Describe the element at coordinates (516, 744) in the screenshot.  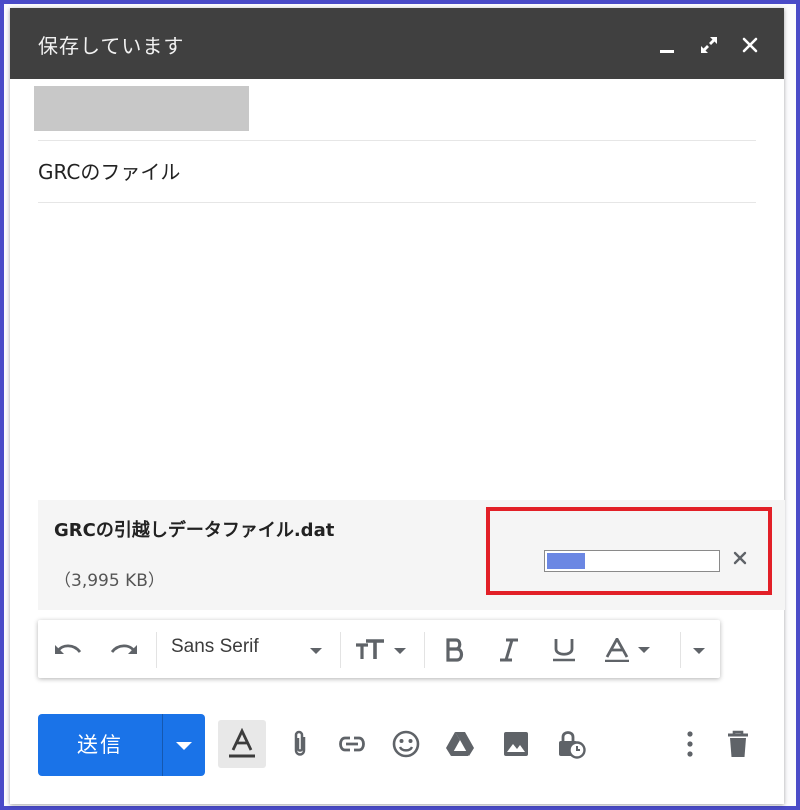
I see `photo-icon` at that location.